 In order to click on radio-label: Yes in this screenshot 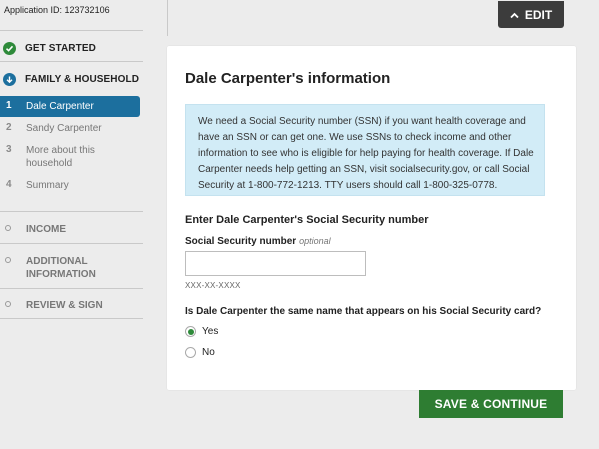, I will do `click(210, 331)`.